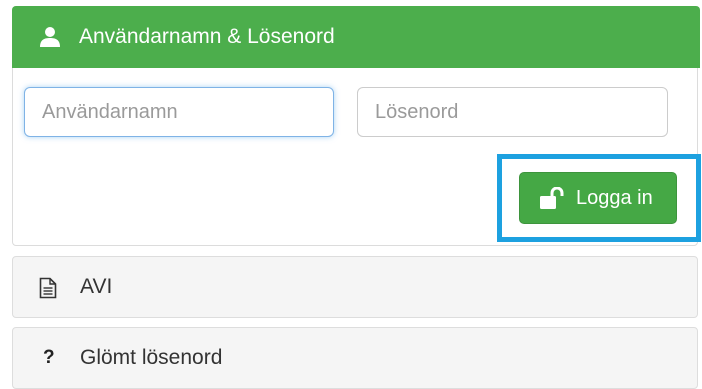 Image resolution: width=702 pixels, height=389 pixels. Describe the element at coordinates (151, 357) in the screenshot. I see `forgot-password-label: Glömt lösenord` at that location.